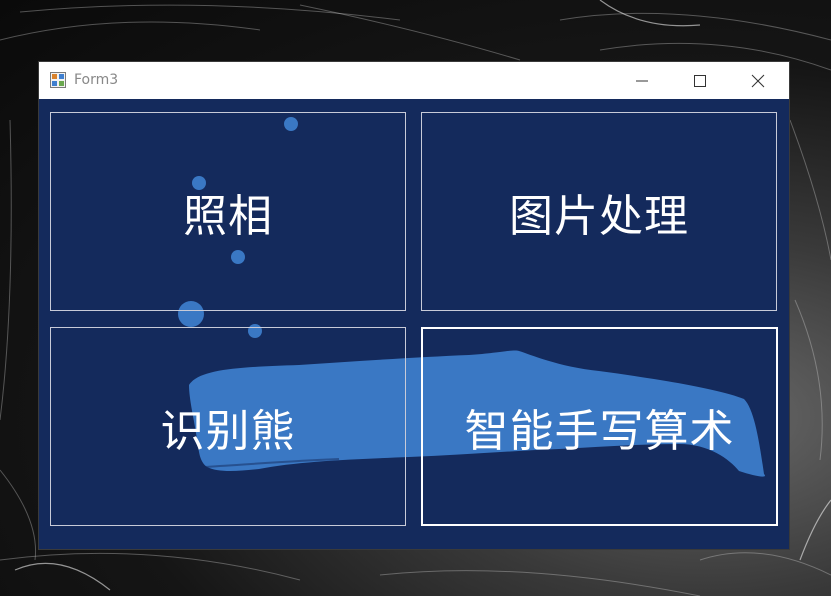  Describe the element at coordinates (58, 80) in the screenshot. I see `app-icon` at that location.